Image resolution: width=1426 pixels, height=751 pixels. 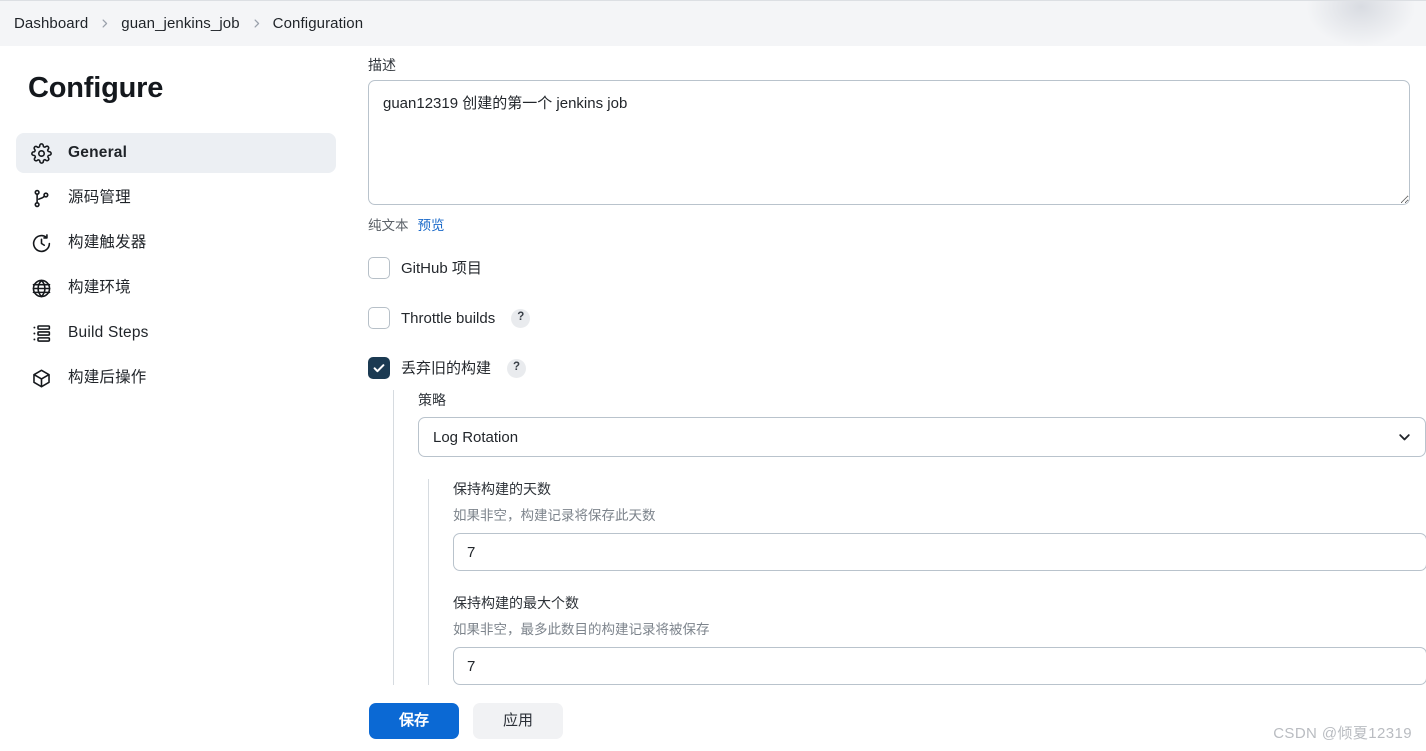 I want to click on throttle-builds-label: Throttle builds, so click(x=448, y=318).